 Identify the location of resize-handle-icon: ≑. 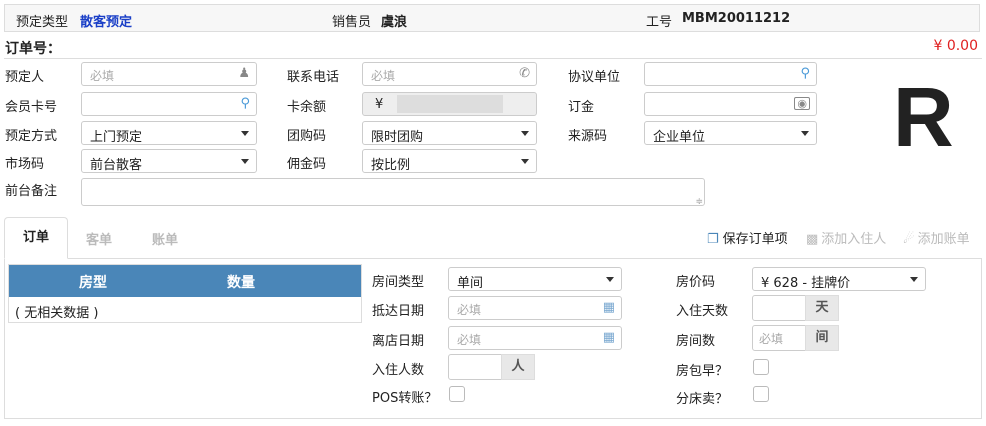
(699, 202).